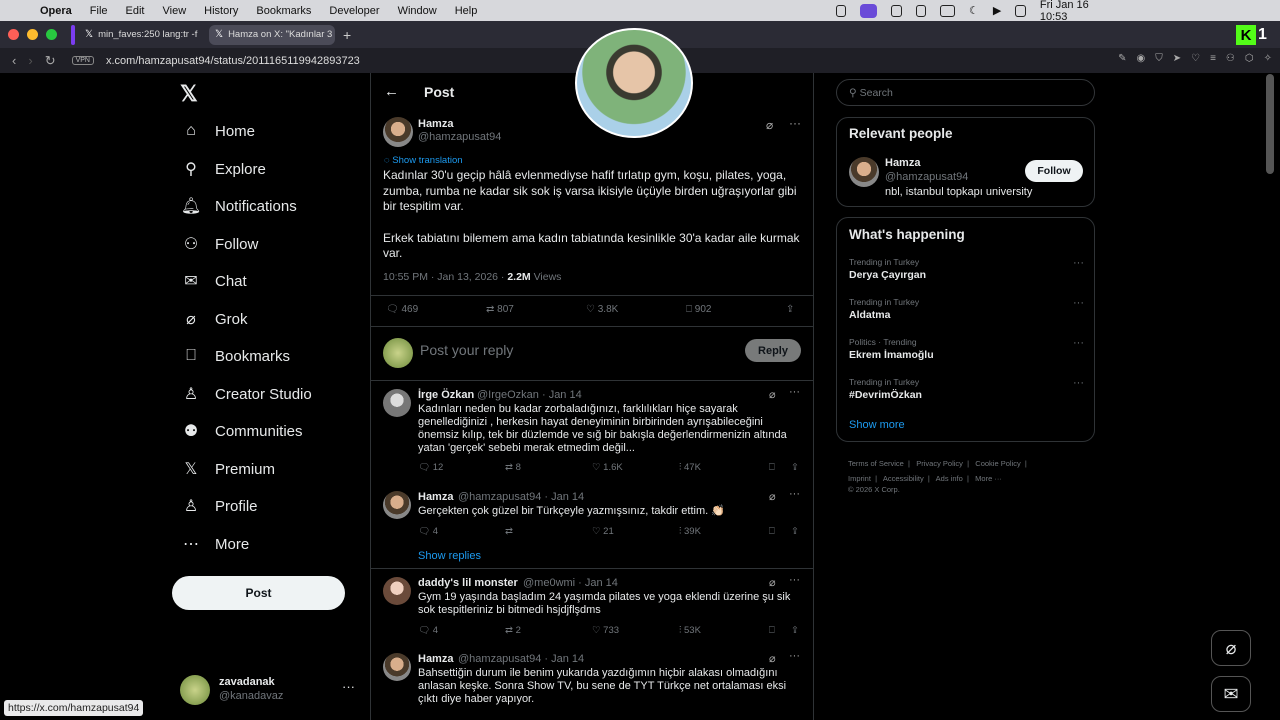 This screenshot has width=1280, height=720. What do you see at coordinates (82, 60) in the screenshot?
I see `vpn-badge: VPN` at bounding box center [82, 60].